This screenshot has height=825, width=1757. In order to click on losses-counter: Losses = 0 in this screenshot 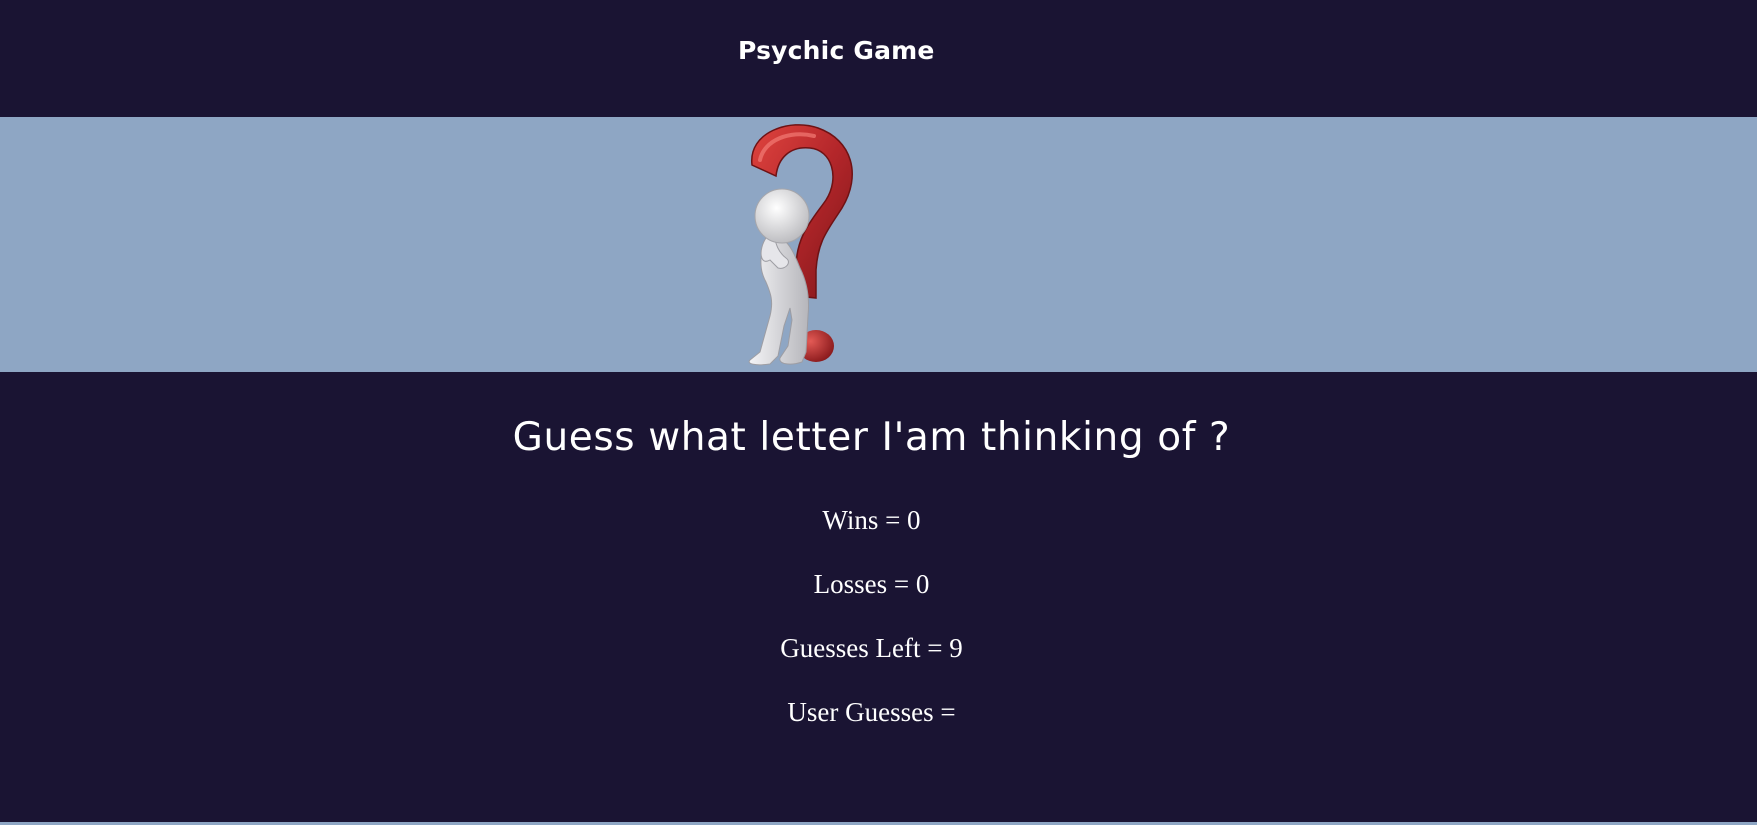, I will do `click(871, 584)`.